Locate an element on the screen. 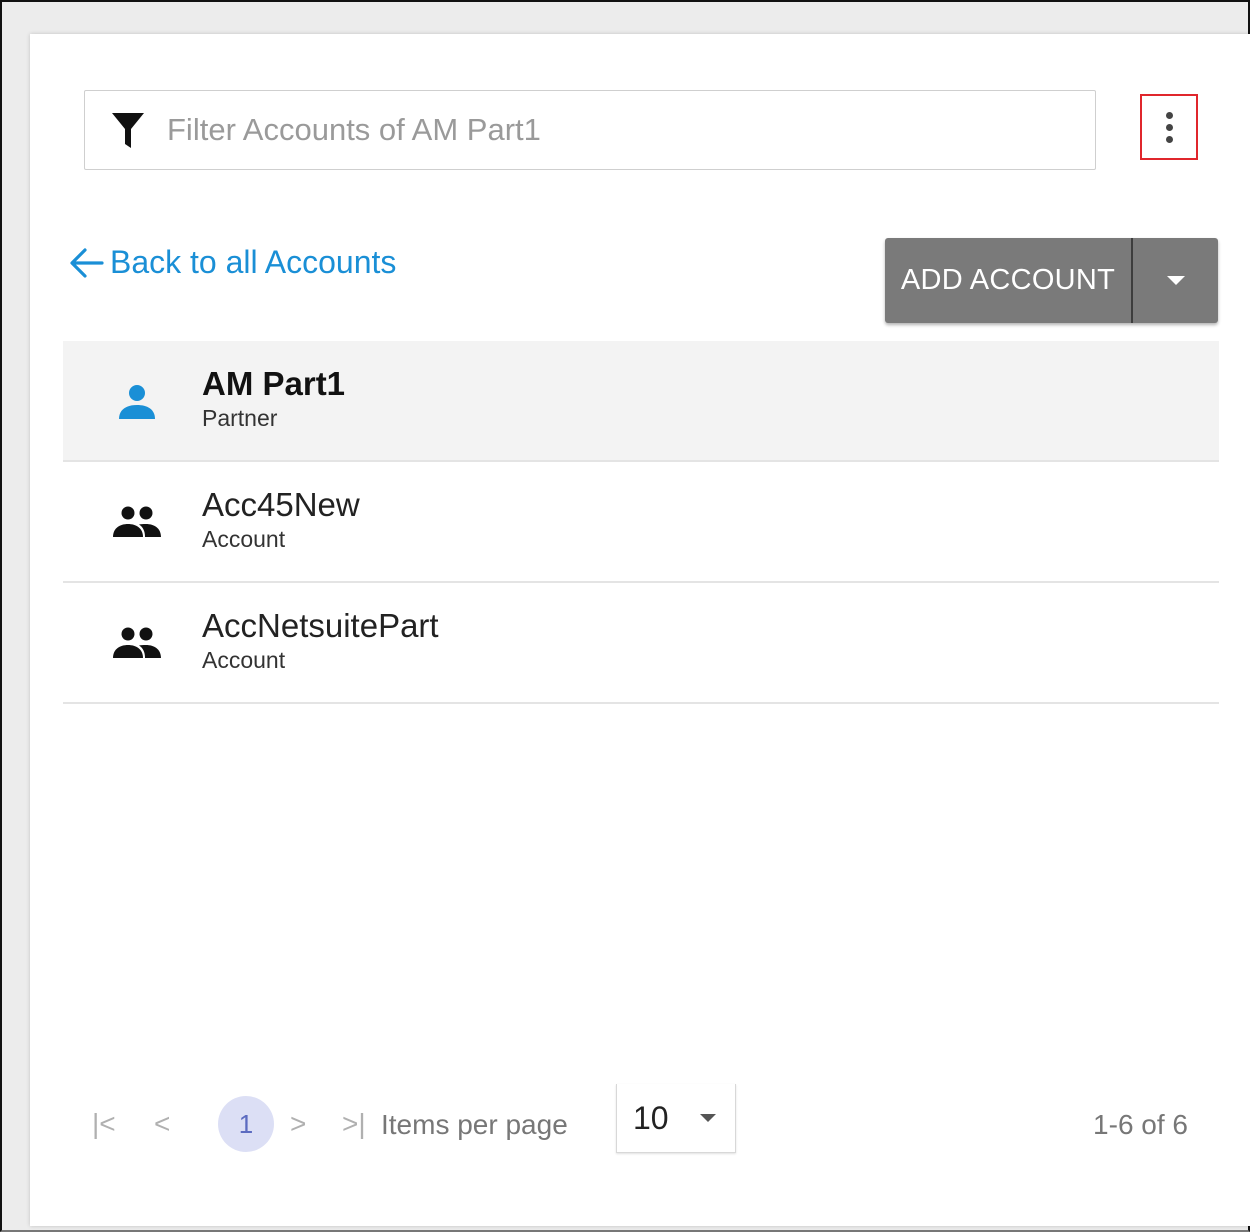 Image resolution: width=1250 pixels, height=1232 pixels. first-page-button: |< is located at coordinates (104, 1124).